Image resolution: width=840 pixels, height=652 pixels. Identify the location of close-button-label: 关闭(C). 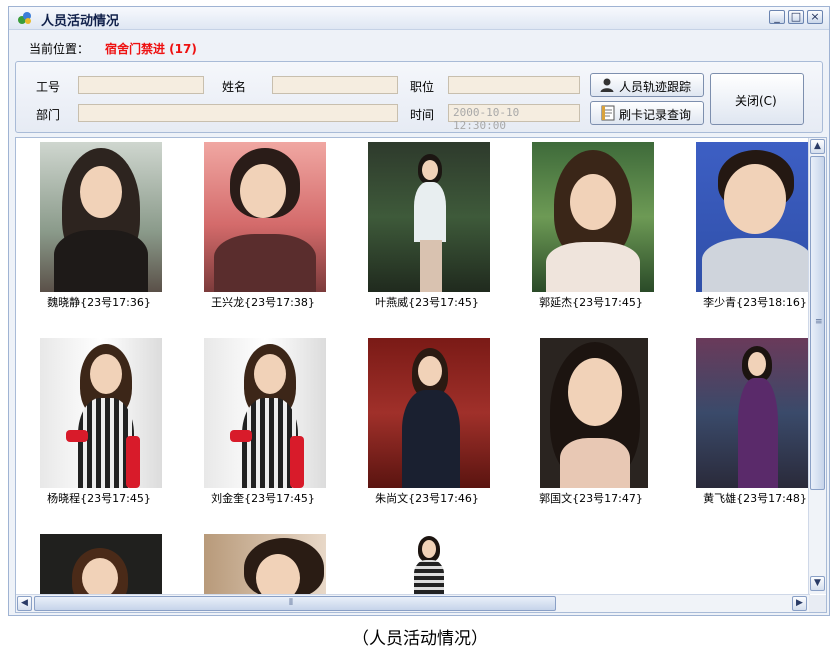
(756, 101).